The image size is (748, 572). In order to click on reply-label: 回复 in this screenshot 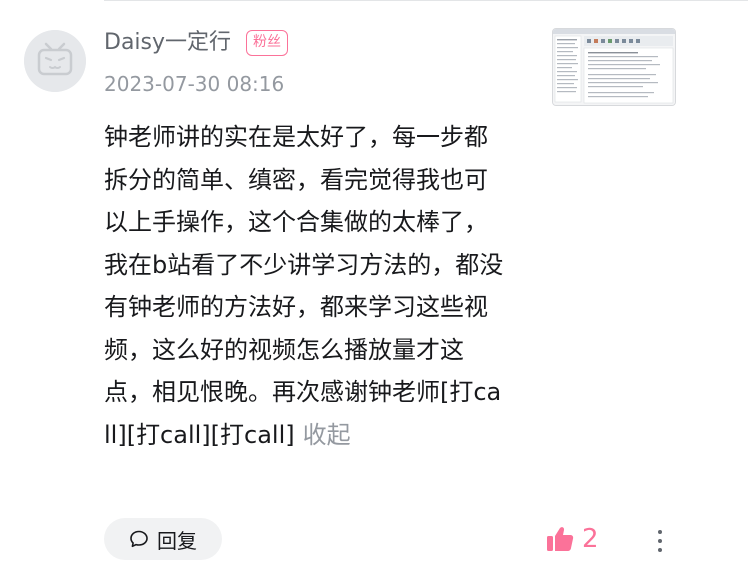, I will do `click(177, 540)`.